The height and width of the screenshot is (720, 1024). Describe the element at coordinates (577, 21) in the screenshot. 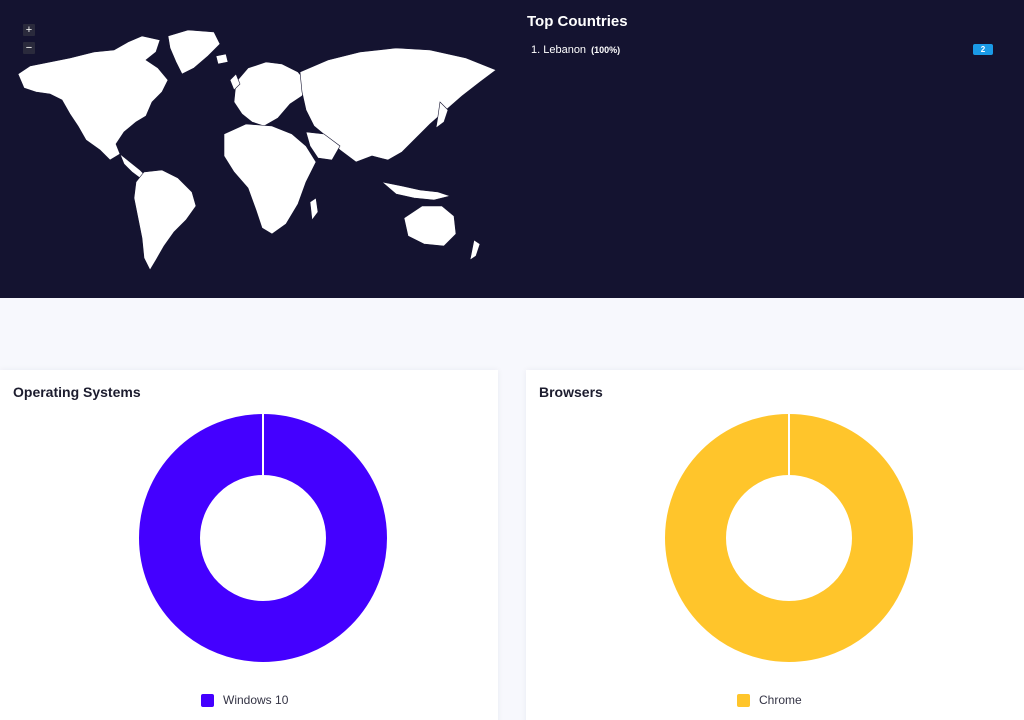

I see `top-countries-title: Top Countries` at that location.